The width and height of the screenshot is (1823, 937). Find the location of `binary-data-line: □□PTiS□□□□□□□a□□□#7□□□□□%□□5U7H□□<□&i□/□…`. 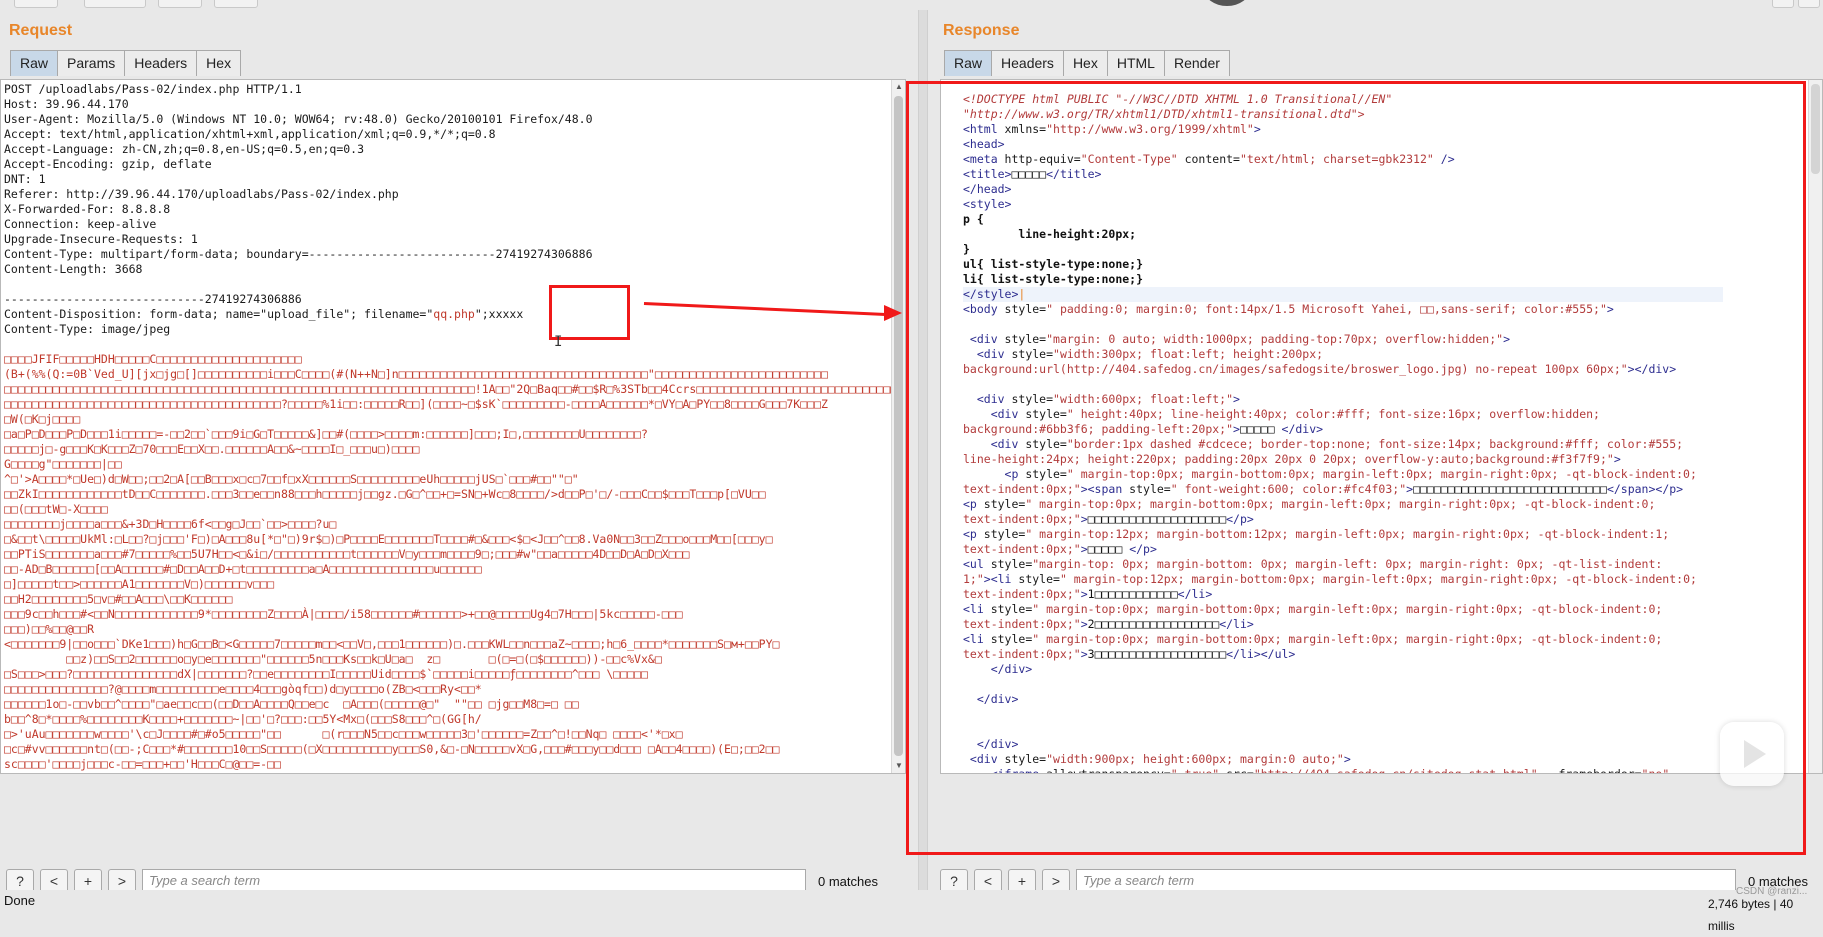

binary-data-line: □□PTiS□□□□□□□a□□□#7□□□□□%□□5U7H□□<□&i□/□… is located at coordinates (347, 554).